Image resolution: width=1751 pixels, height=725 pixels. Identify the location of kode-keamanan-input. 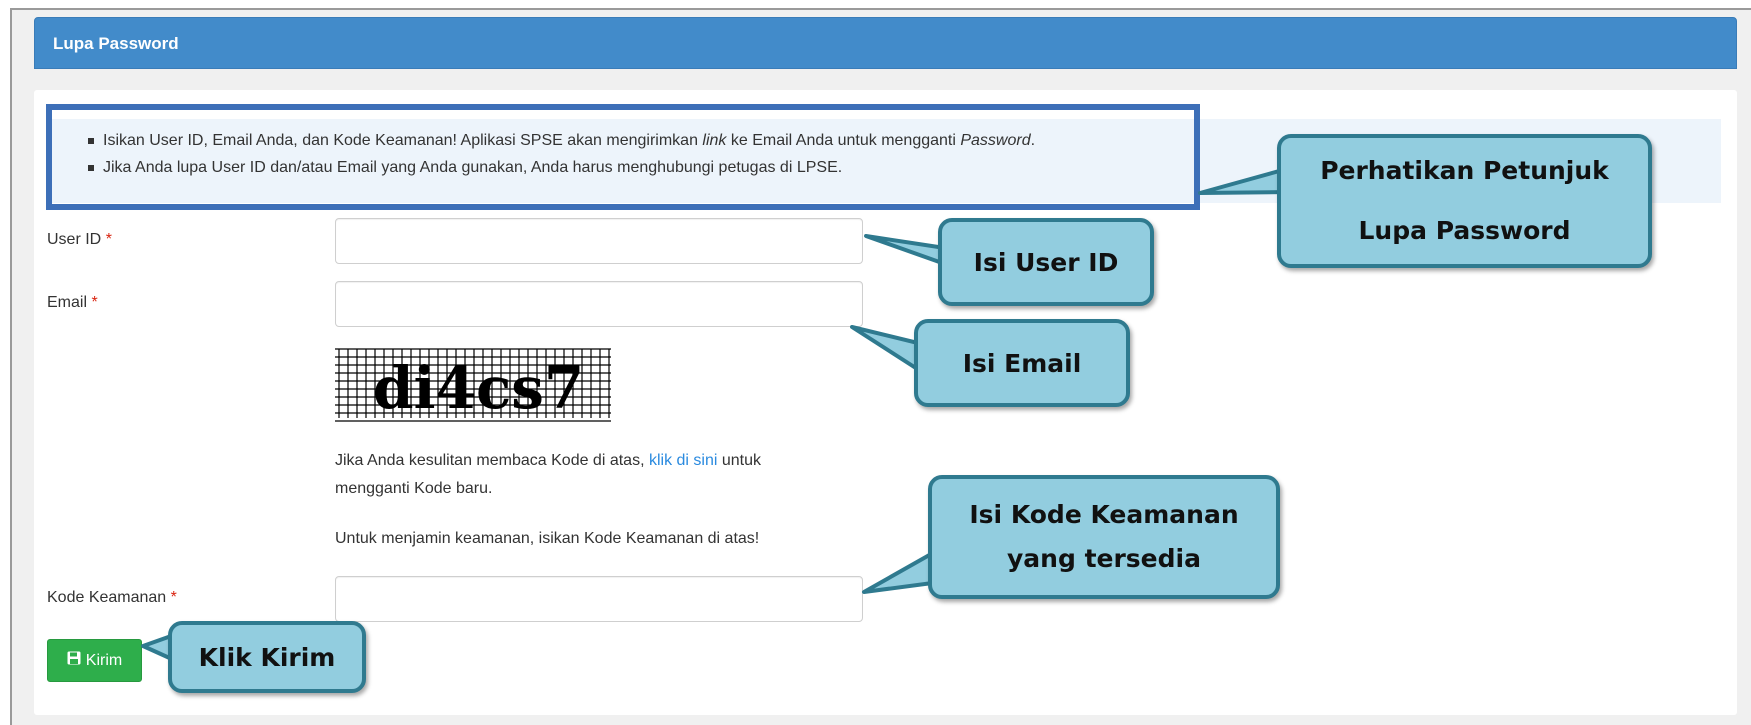
(599, 599).